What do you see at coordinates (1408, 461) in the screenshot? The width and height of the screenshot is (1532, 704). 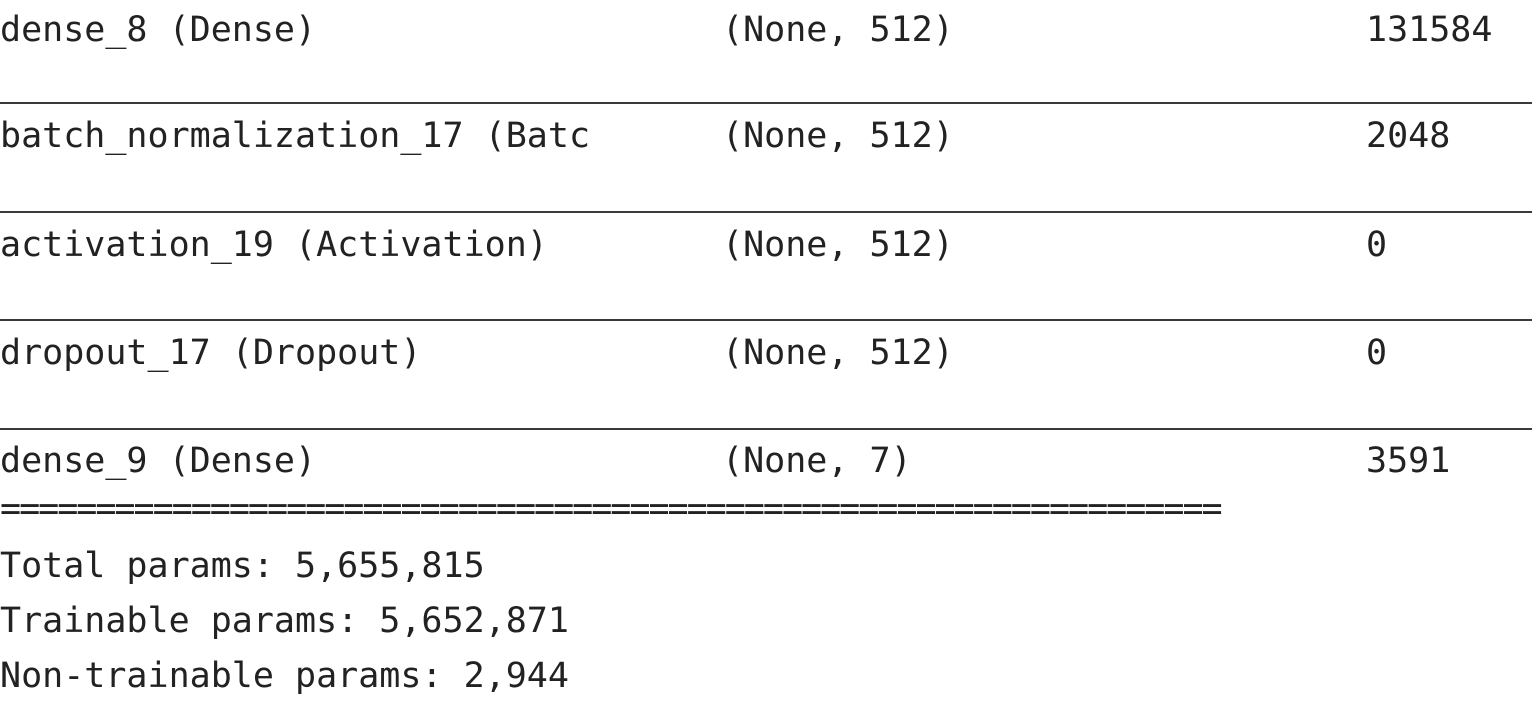 I see `layer-param-count: 3591` at bounding box center [1408, 461].